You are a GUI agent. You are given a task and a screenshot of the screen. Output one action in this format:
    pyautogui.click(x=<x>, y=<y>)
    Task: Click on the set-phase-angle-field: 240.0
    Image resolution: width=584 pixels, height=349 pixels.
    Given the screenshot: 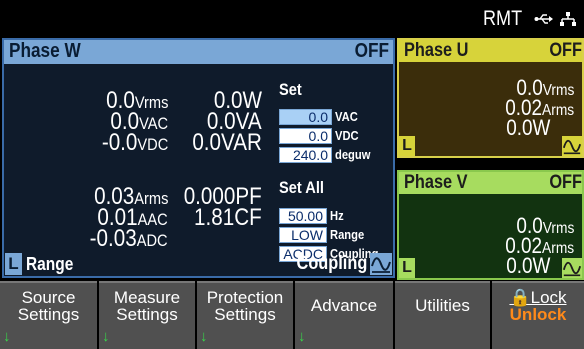 What is the action you would take?
    pyautogui.click(x=305, y=154)
    